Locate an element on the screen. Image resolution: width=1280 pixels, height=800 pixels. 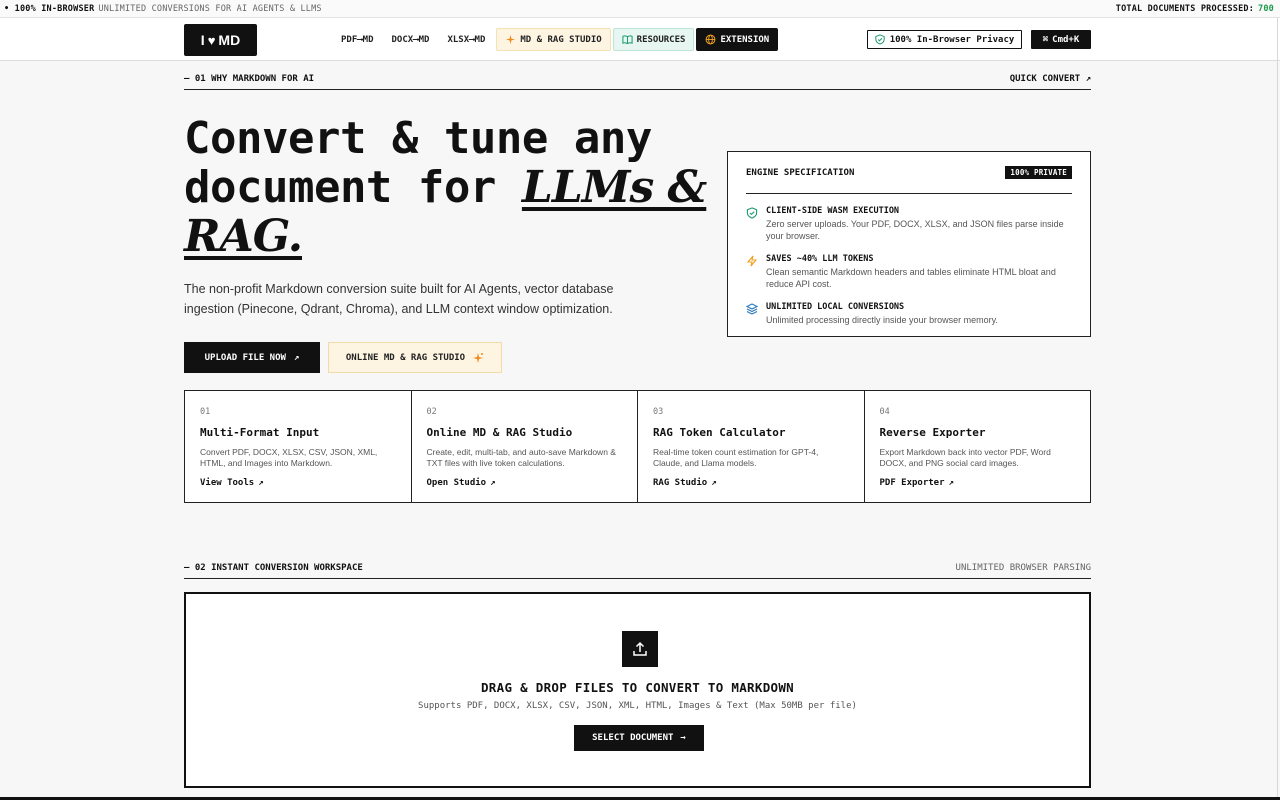
spec-item-title: SAVES ~40% LLM TOKENS is located at coordinates (820, 259).